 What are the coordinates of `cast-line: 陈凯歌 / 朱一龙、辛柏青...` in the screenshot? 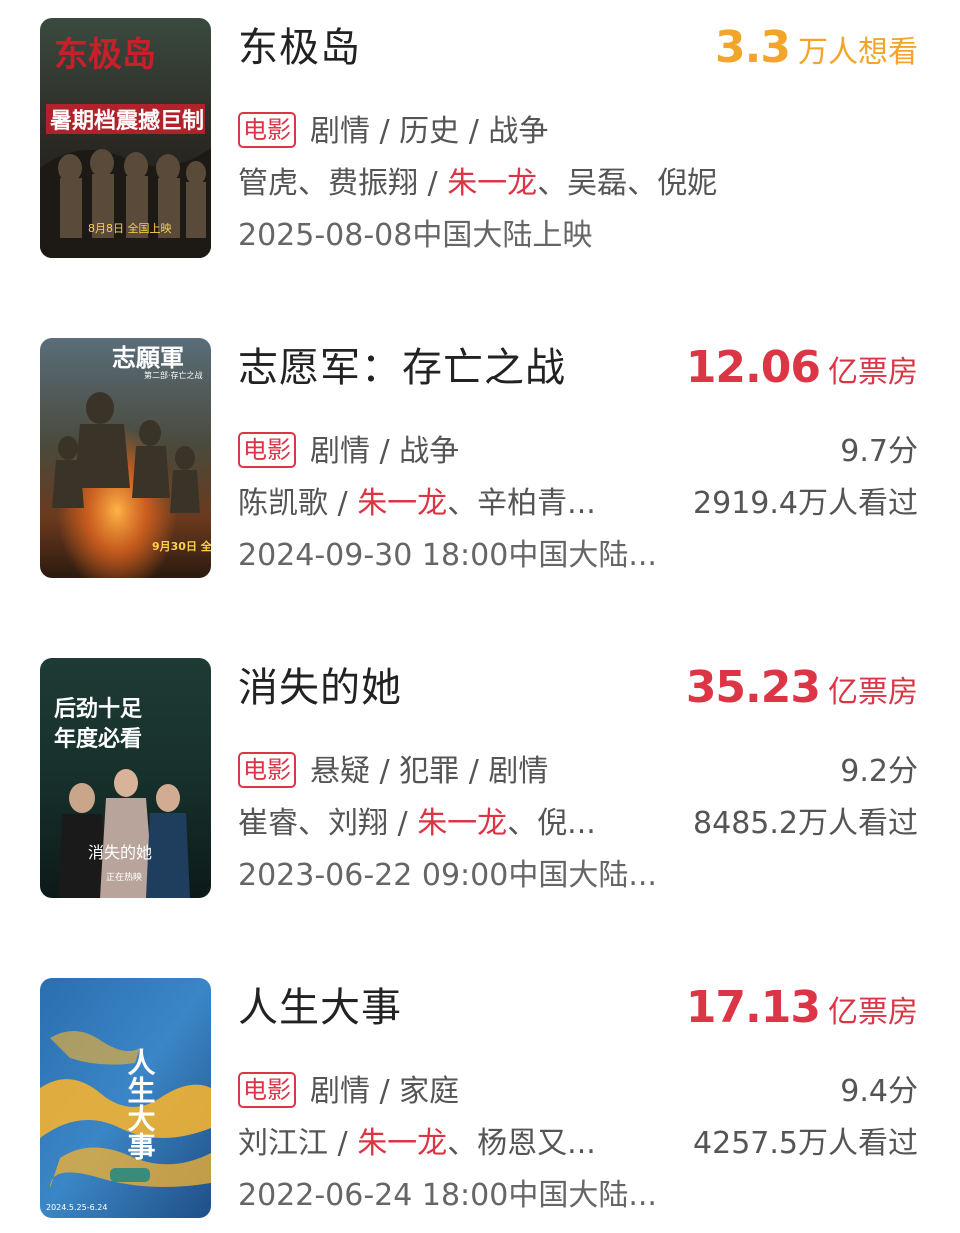 It's located at (417, 504).